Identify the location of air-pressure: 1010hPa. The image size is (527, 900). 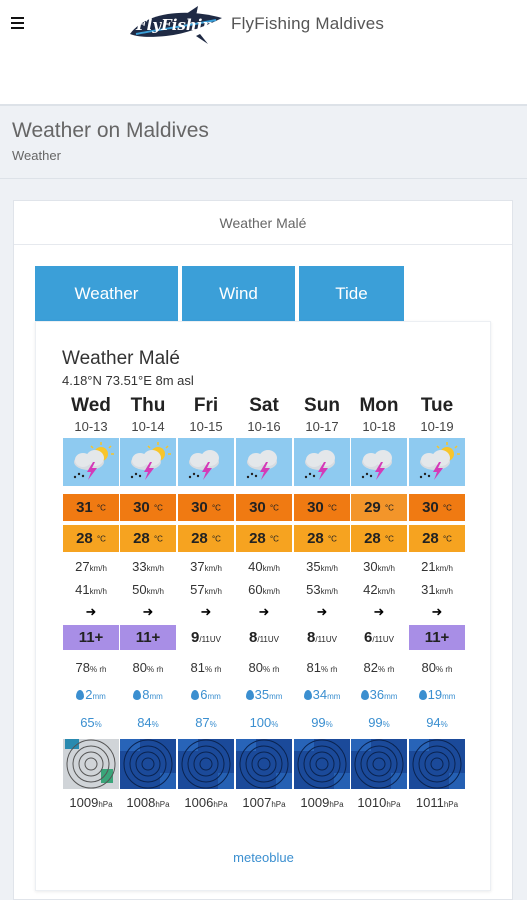
(379, 802).